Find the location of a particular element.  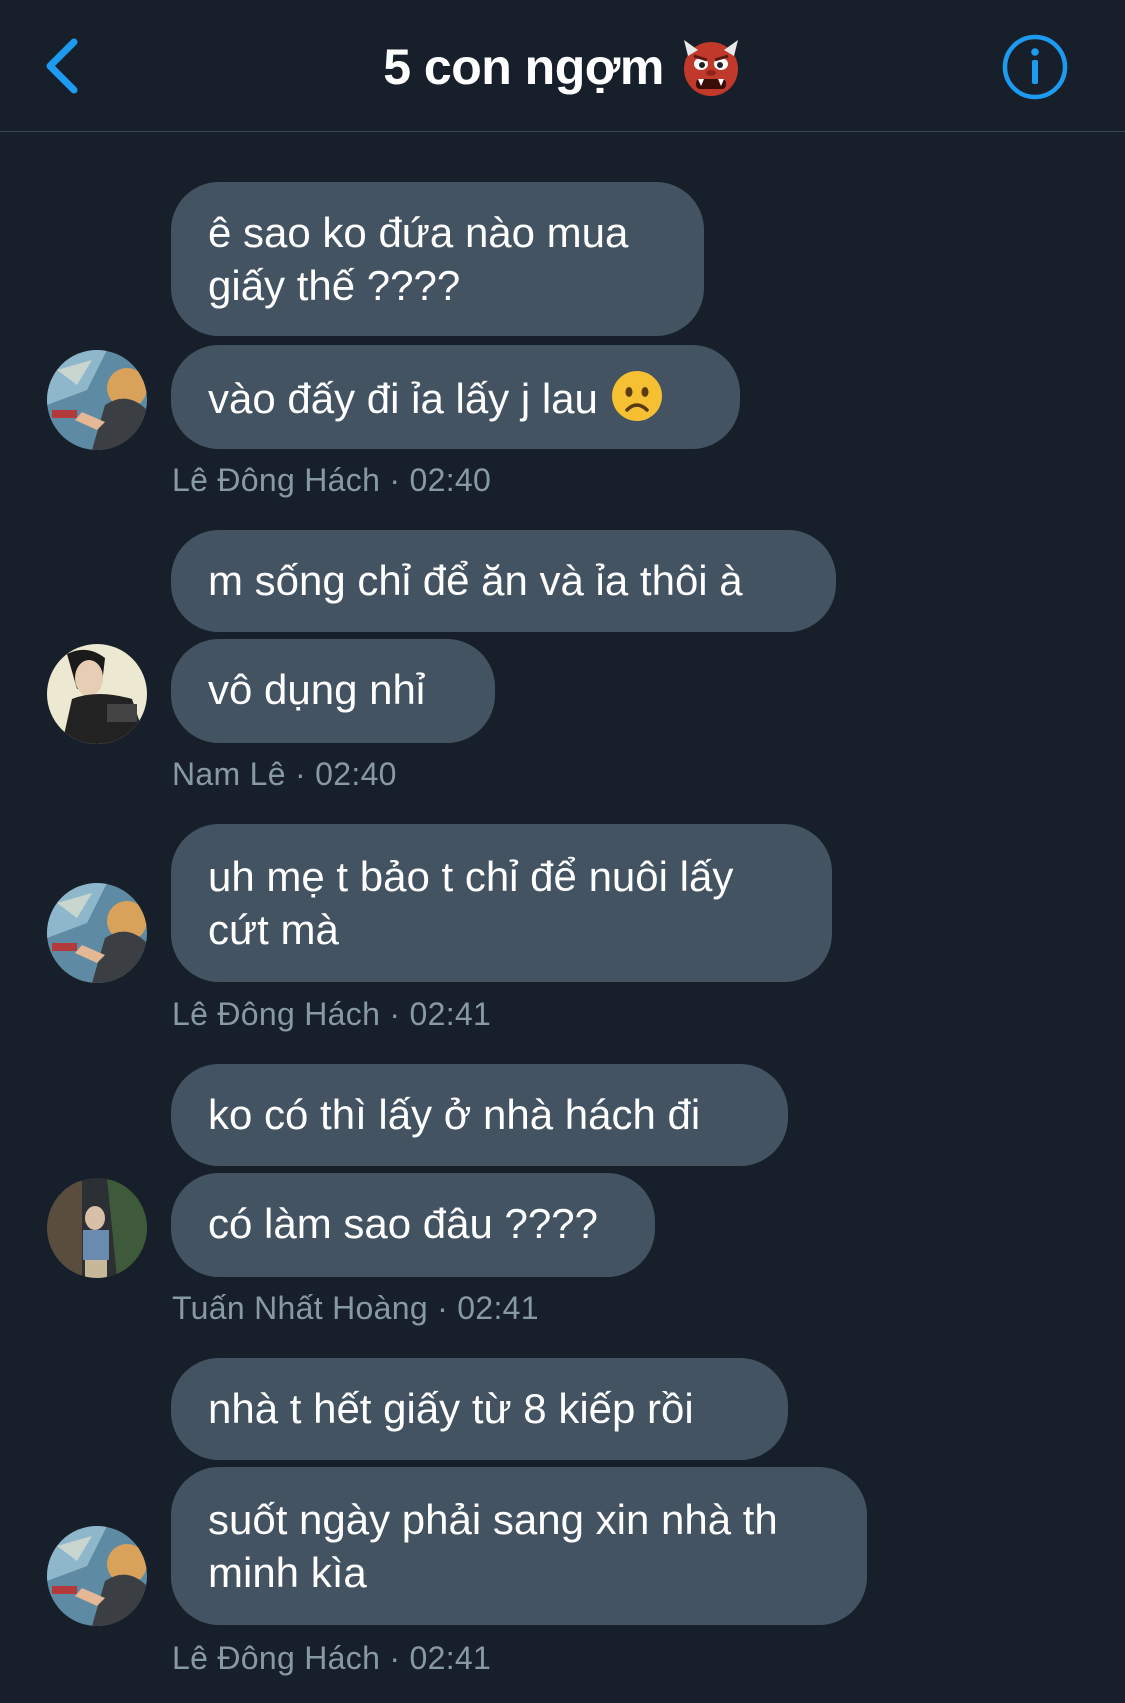

info-circle-icon is located at coordinates (1035, 67).